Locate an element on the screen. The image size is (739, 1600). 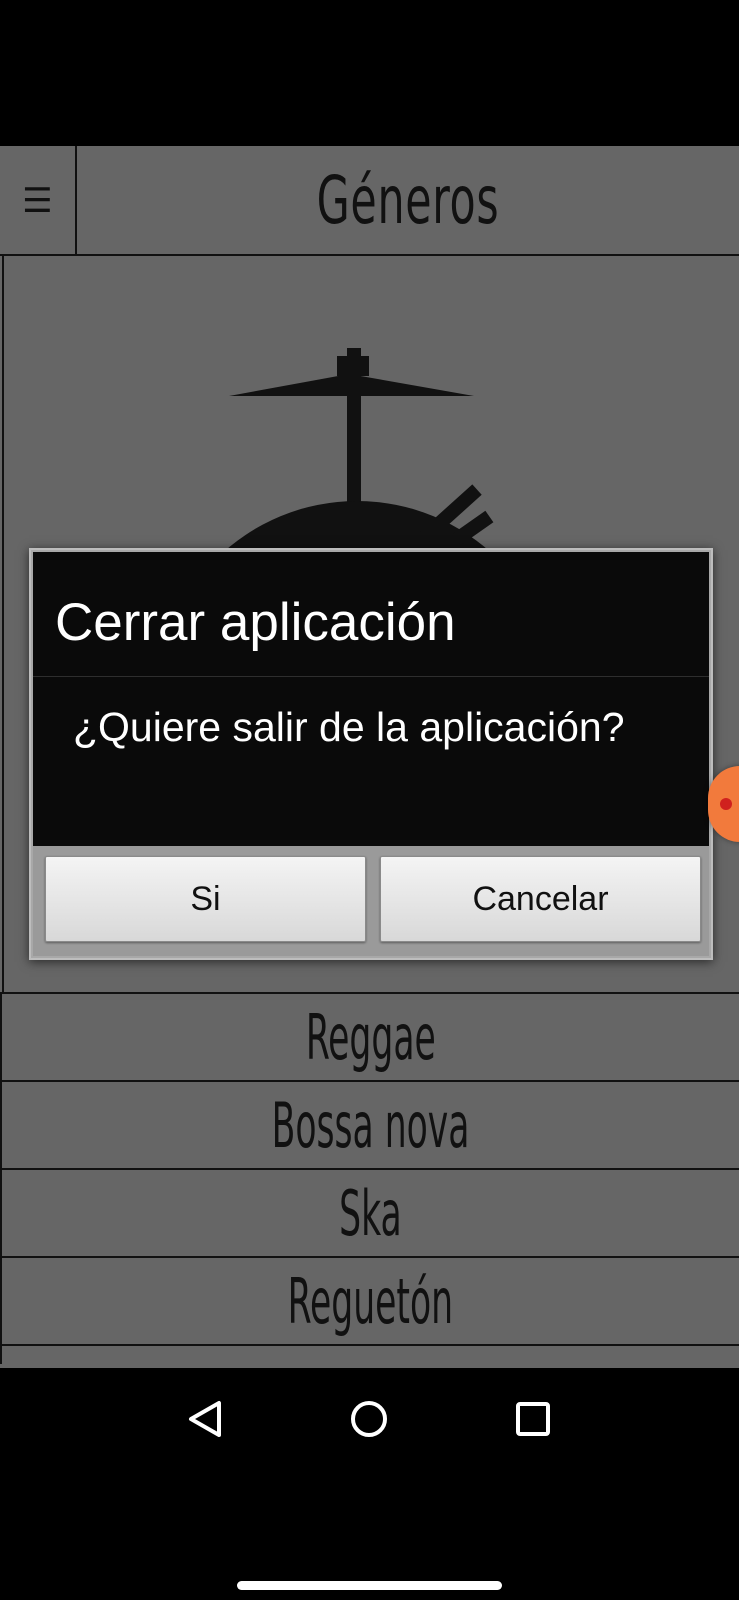
dialog-message: ¿Quiere salir de la aplicación? is located at coordinates (349, 727).